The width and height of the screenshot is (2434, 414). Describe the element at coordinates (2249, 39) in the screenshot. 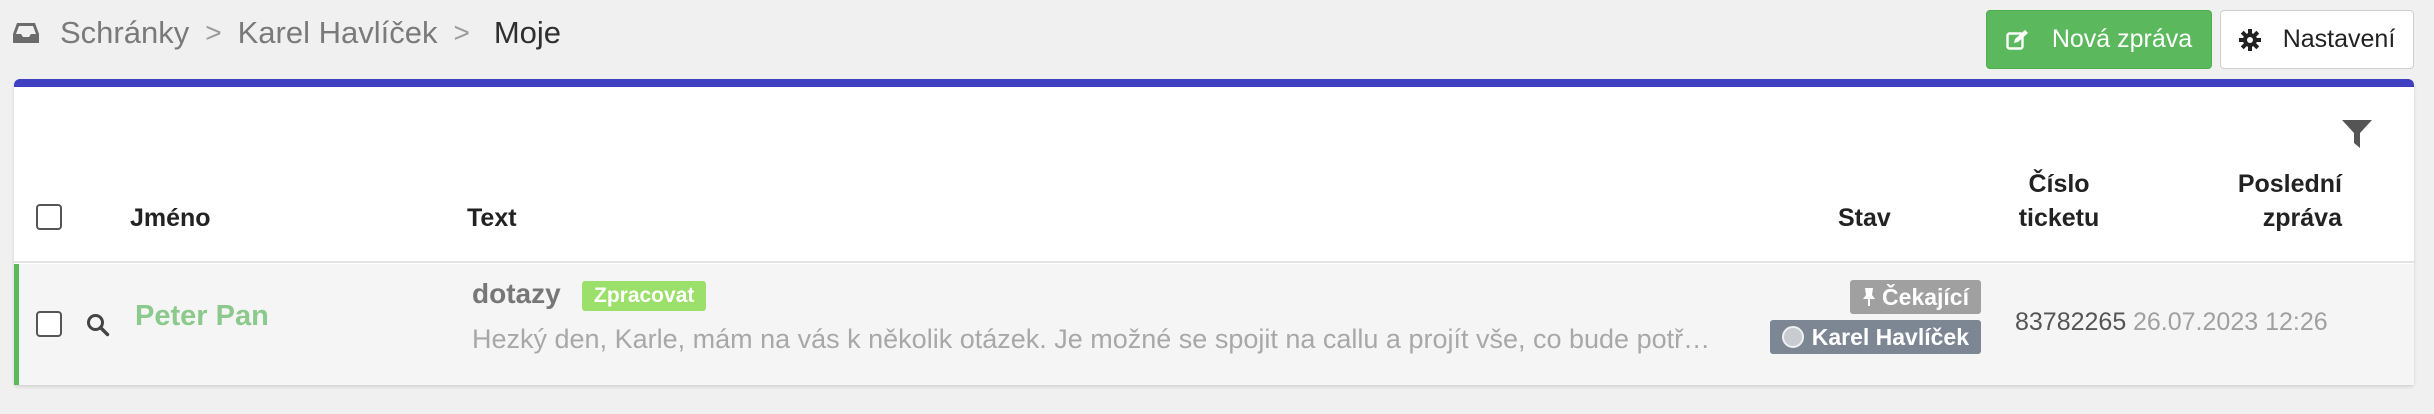

I see `gear-icon` at that location.